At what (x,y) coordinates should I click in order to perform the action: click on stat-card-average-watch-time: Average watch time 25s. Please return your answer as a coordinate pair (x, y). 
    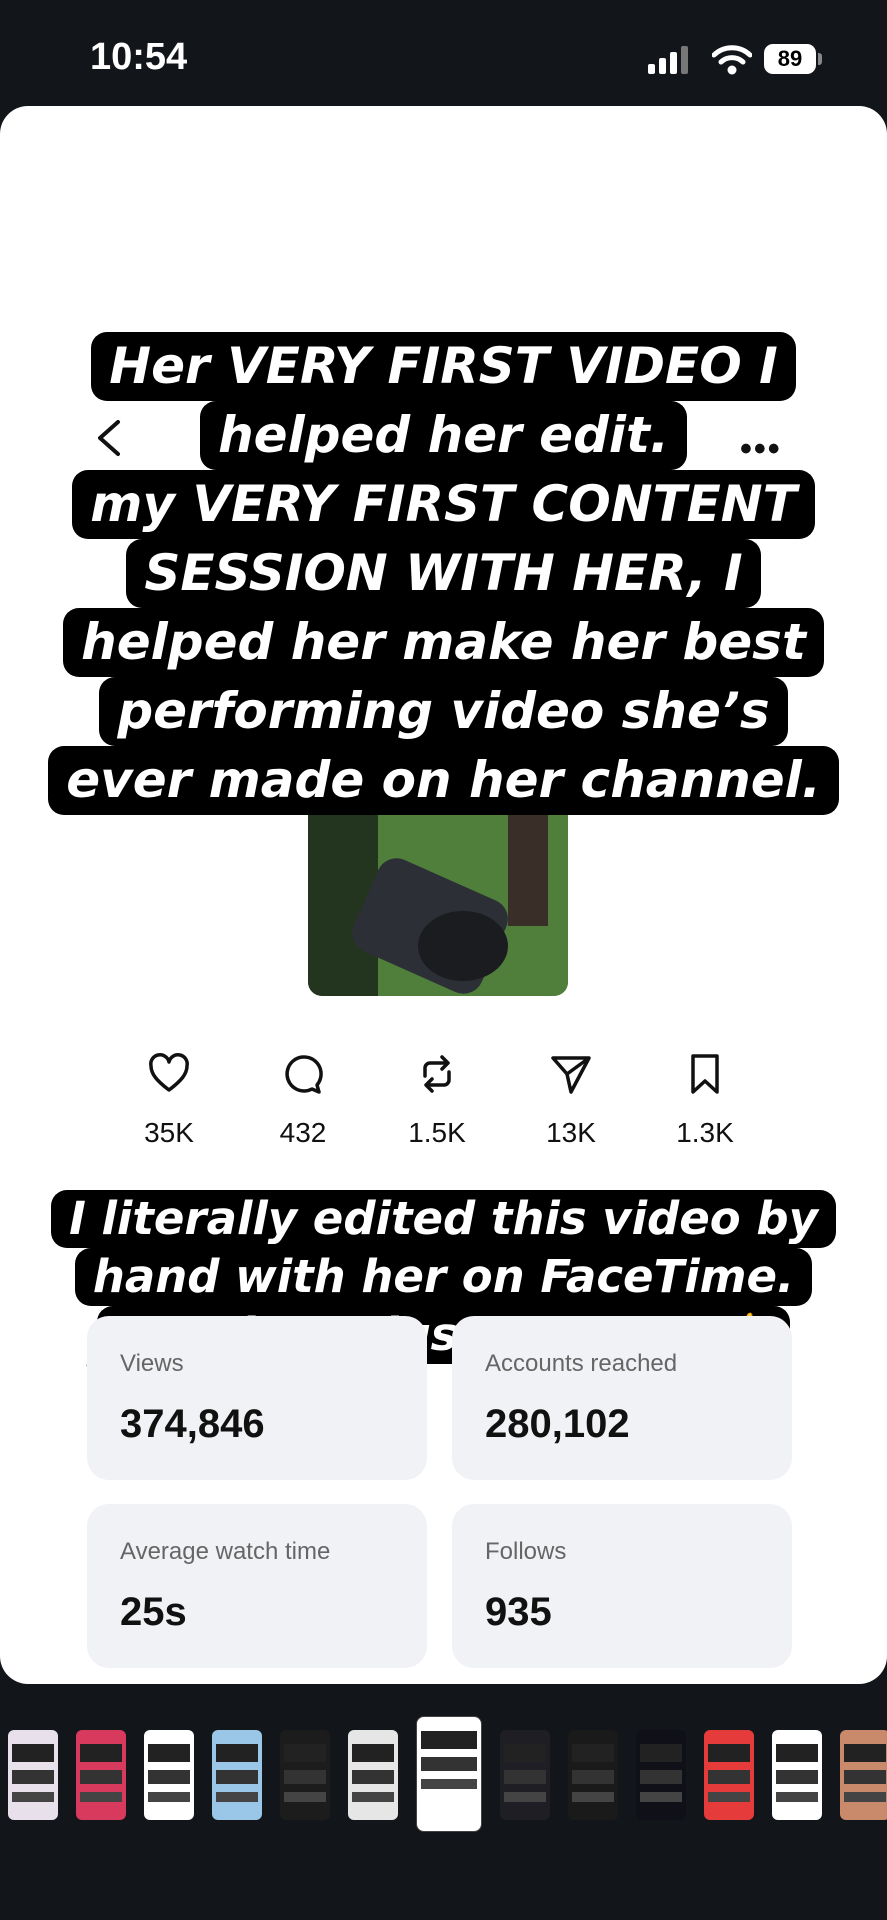
    Looking at the image, I should click on (257, 1586).